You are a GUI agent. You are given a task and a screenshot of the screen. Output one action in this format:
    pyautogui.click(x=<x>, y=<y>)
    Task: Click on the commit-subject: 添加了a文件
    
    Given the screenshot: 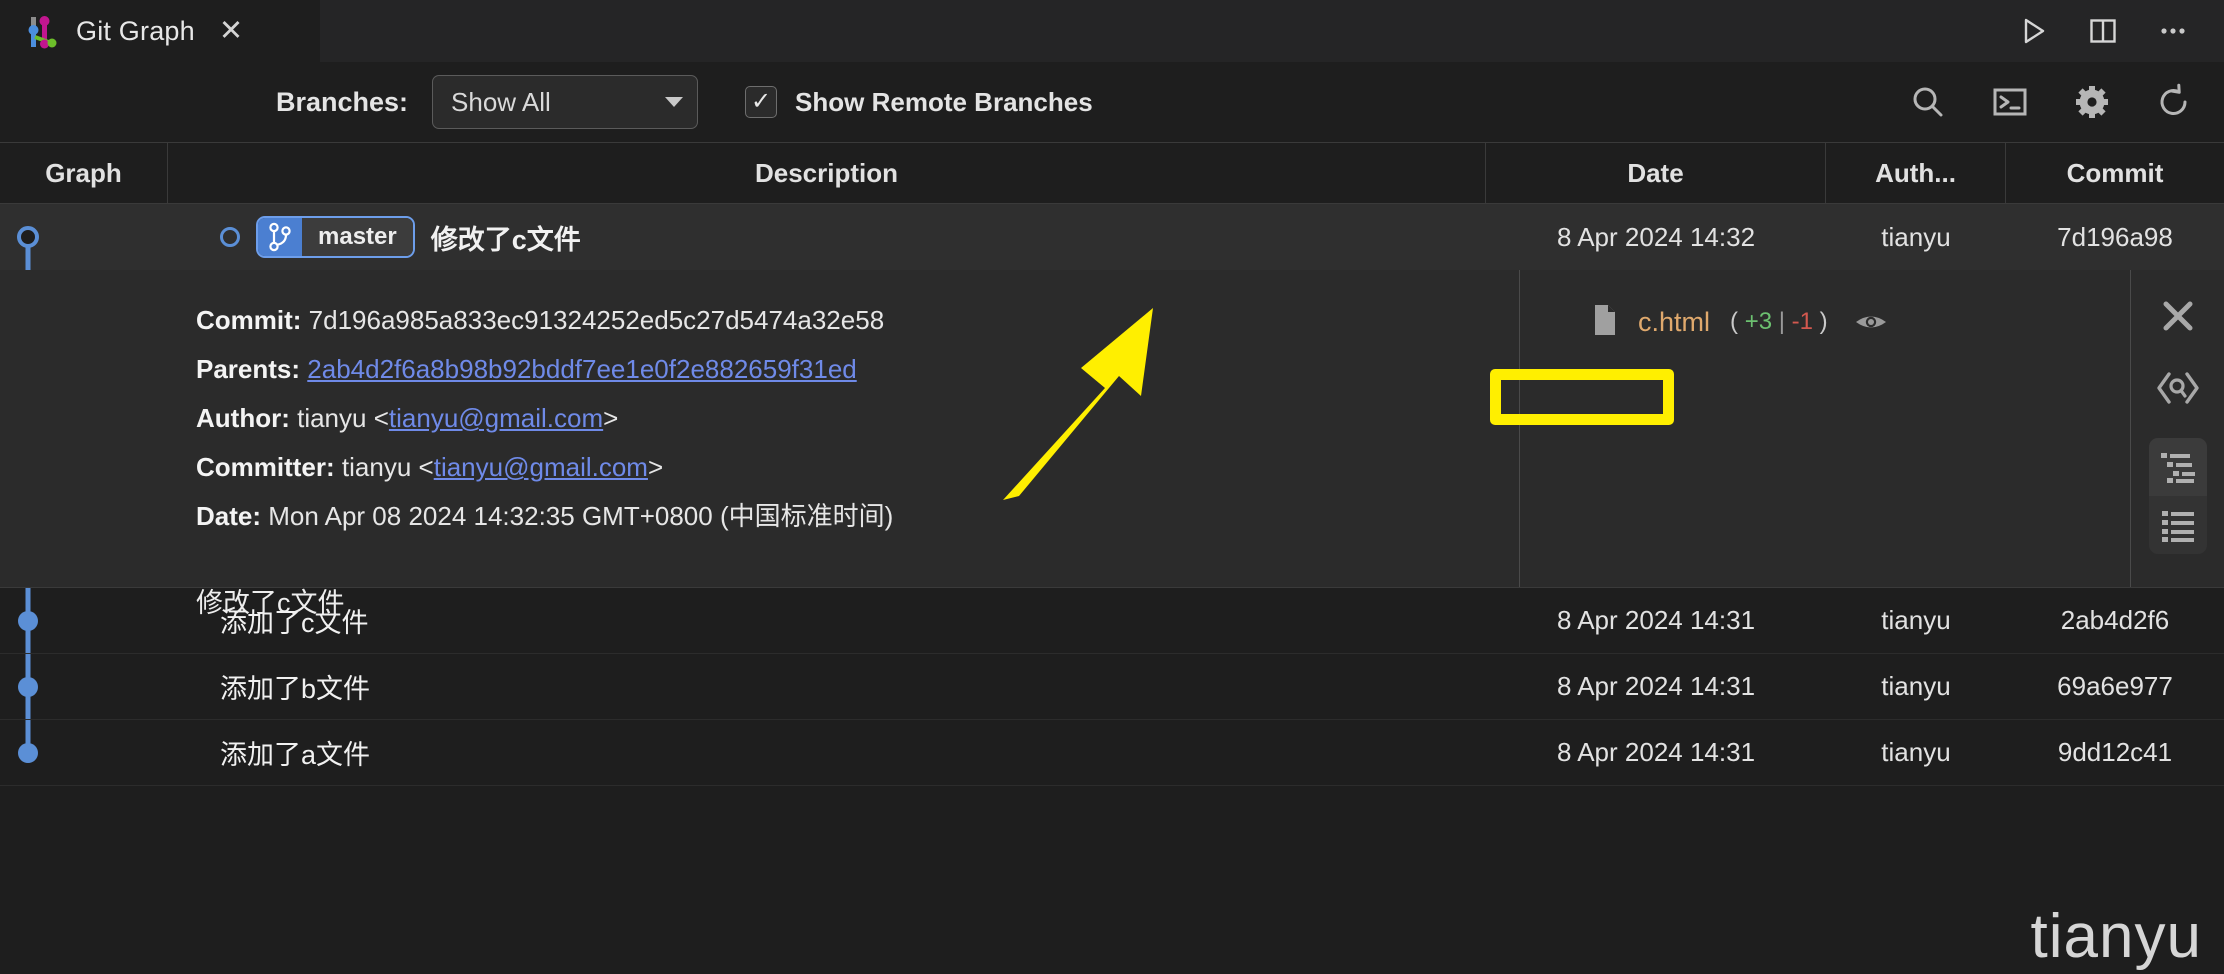 What is the action you would take?
    pyautogui.click(x=295, y=755)
    